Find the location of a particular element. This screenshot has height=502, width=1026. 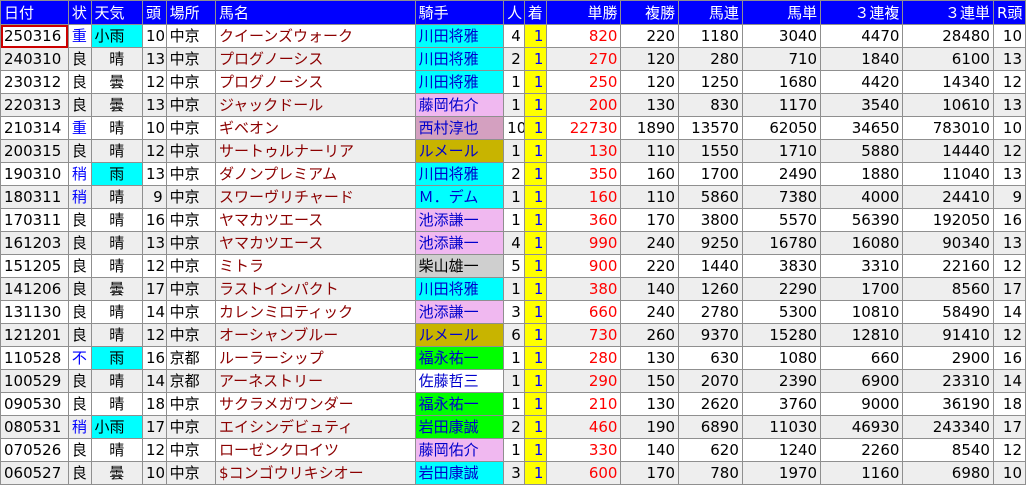

cell-heads: 13 is located at coordinates (154, 243).